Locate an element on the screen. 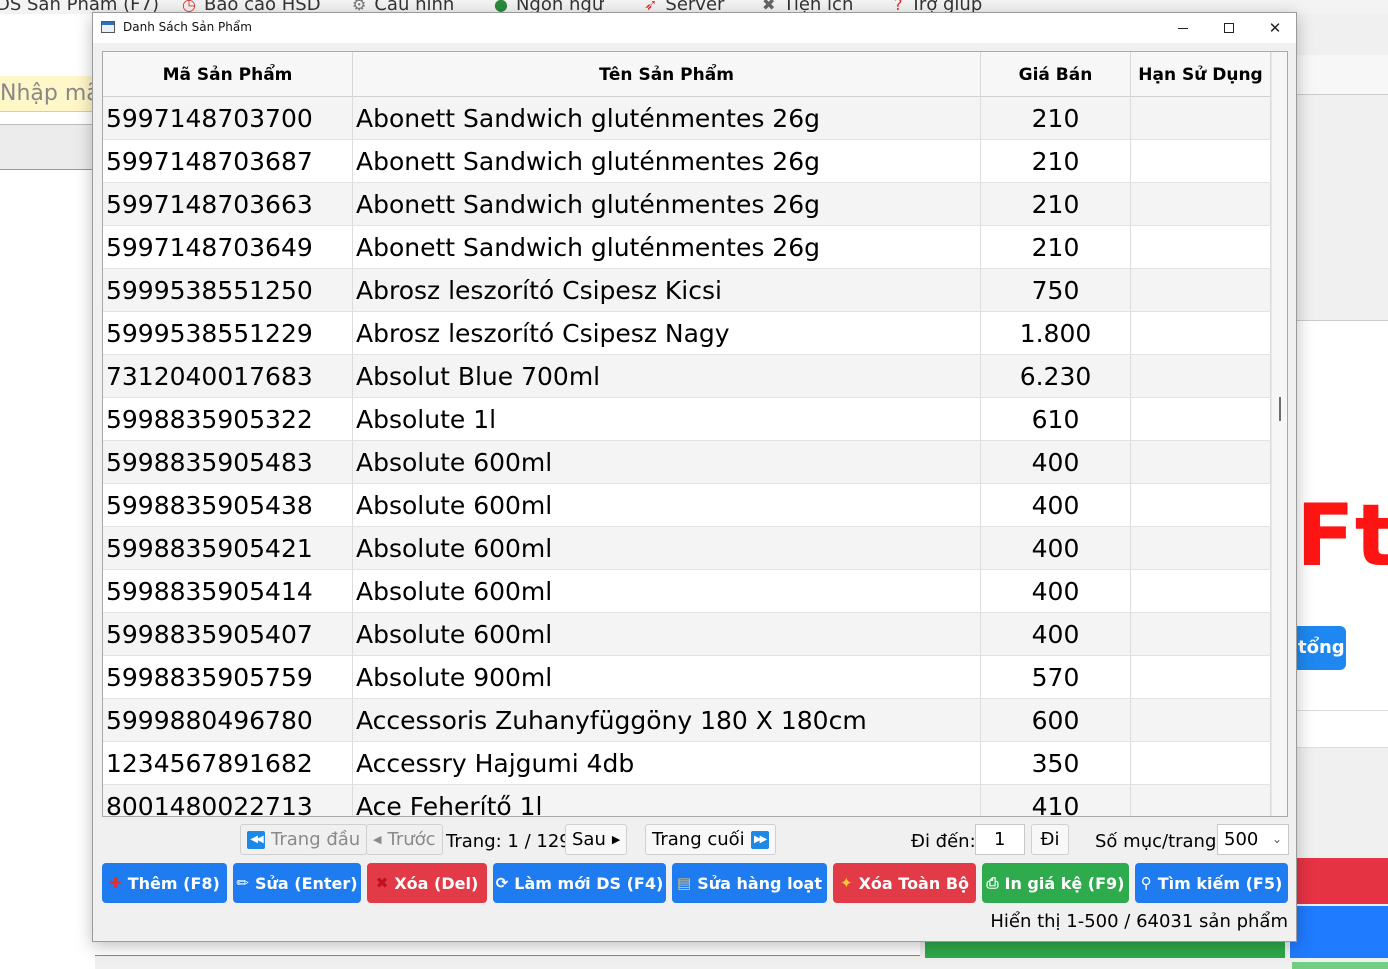  window-title: Danh Sách Sản Phẩm is located at coordinates (187, 27).